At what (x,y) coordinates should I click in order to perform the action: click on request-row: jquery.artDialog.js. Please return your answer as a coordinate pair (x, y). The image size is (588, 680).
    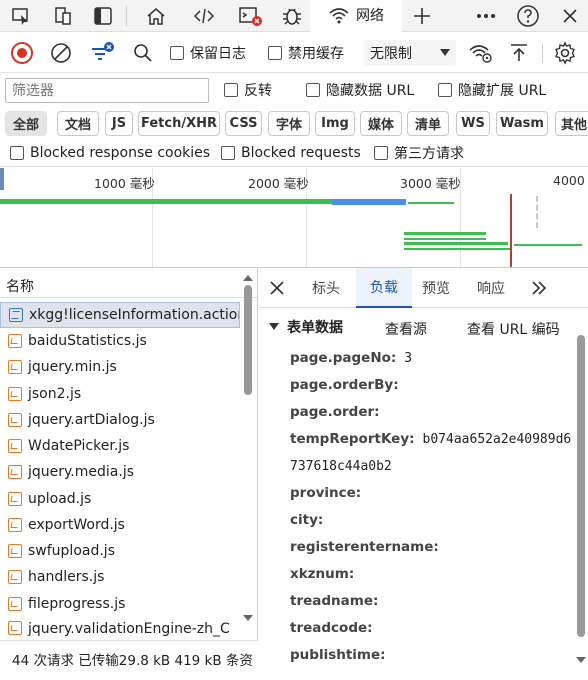
    Looking at the image, I should click on (120, 420).